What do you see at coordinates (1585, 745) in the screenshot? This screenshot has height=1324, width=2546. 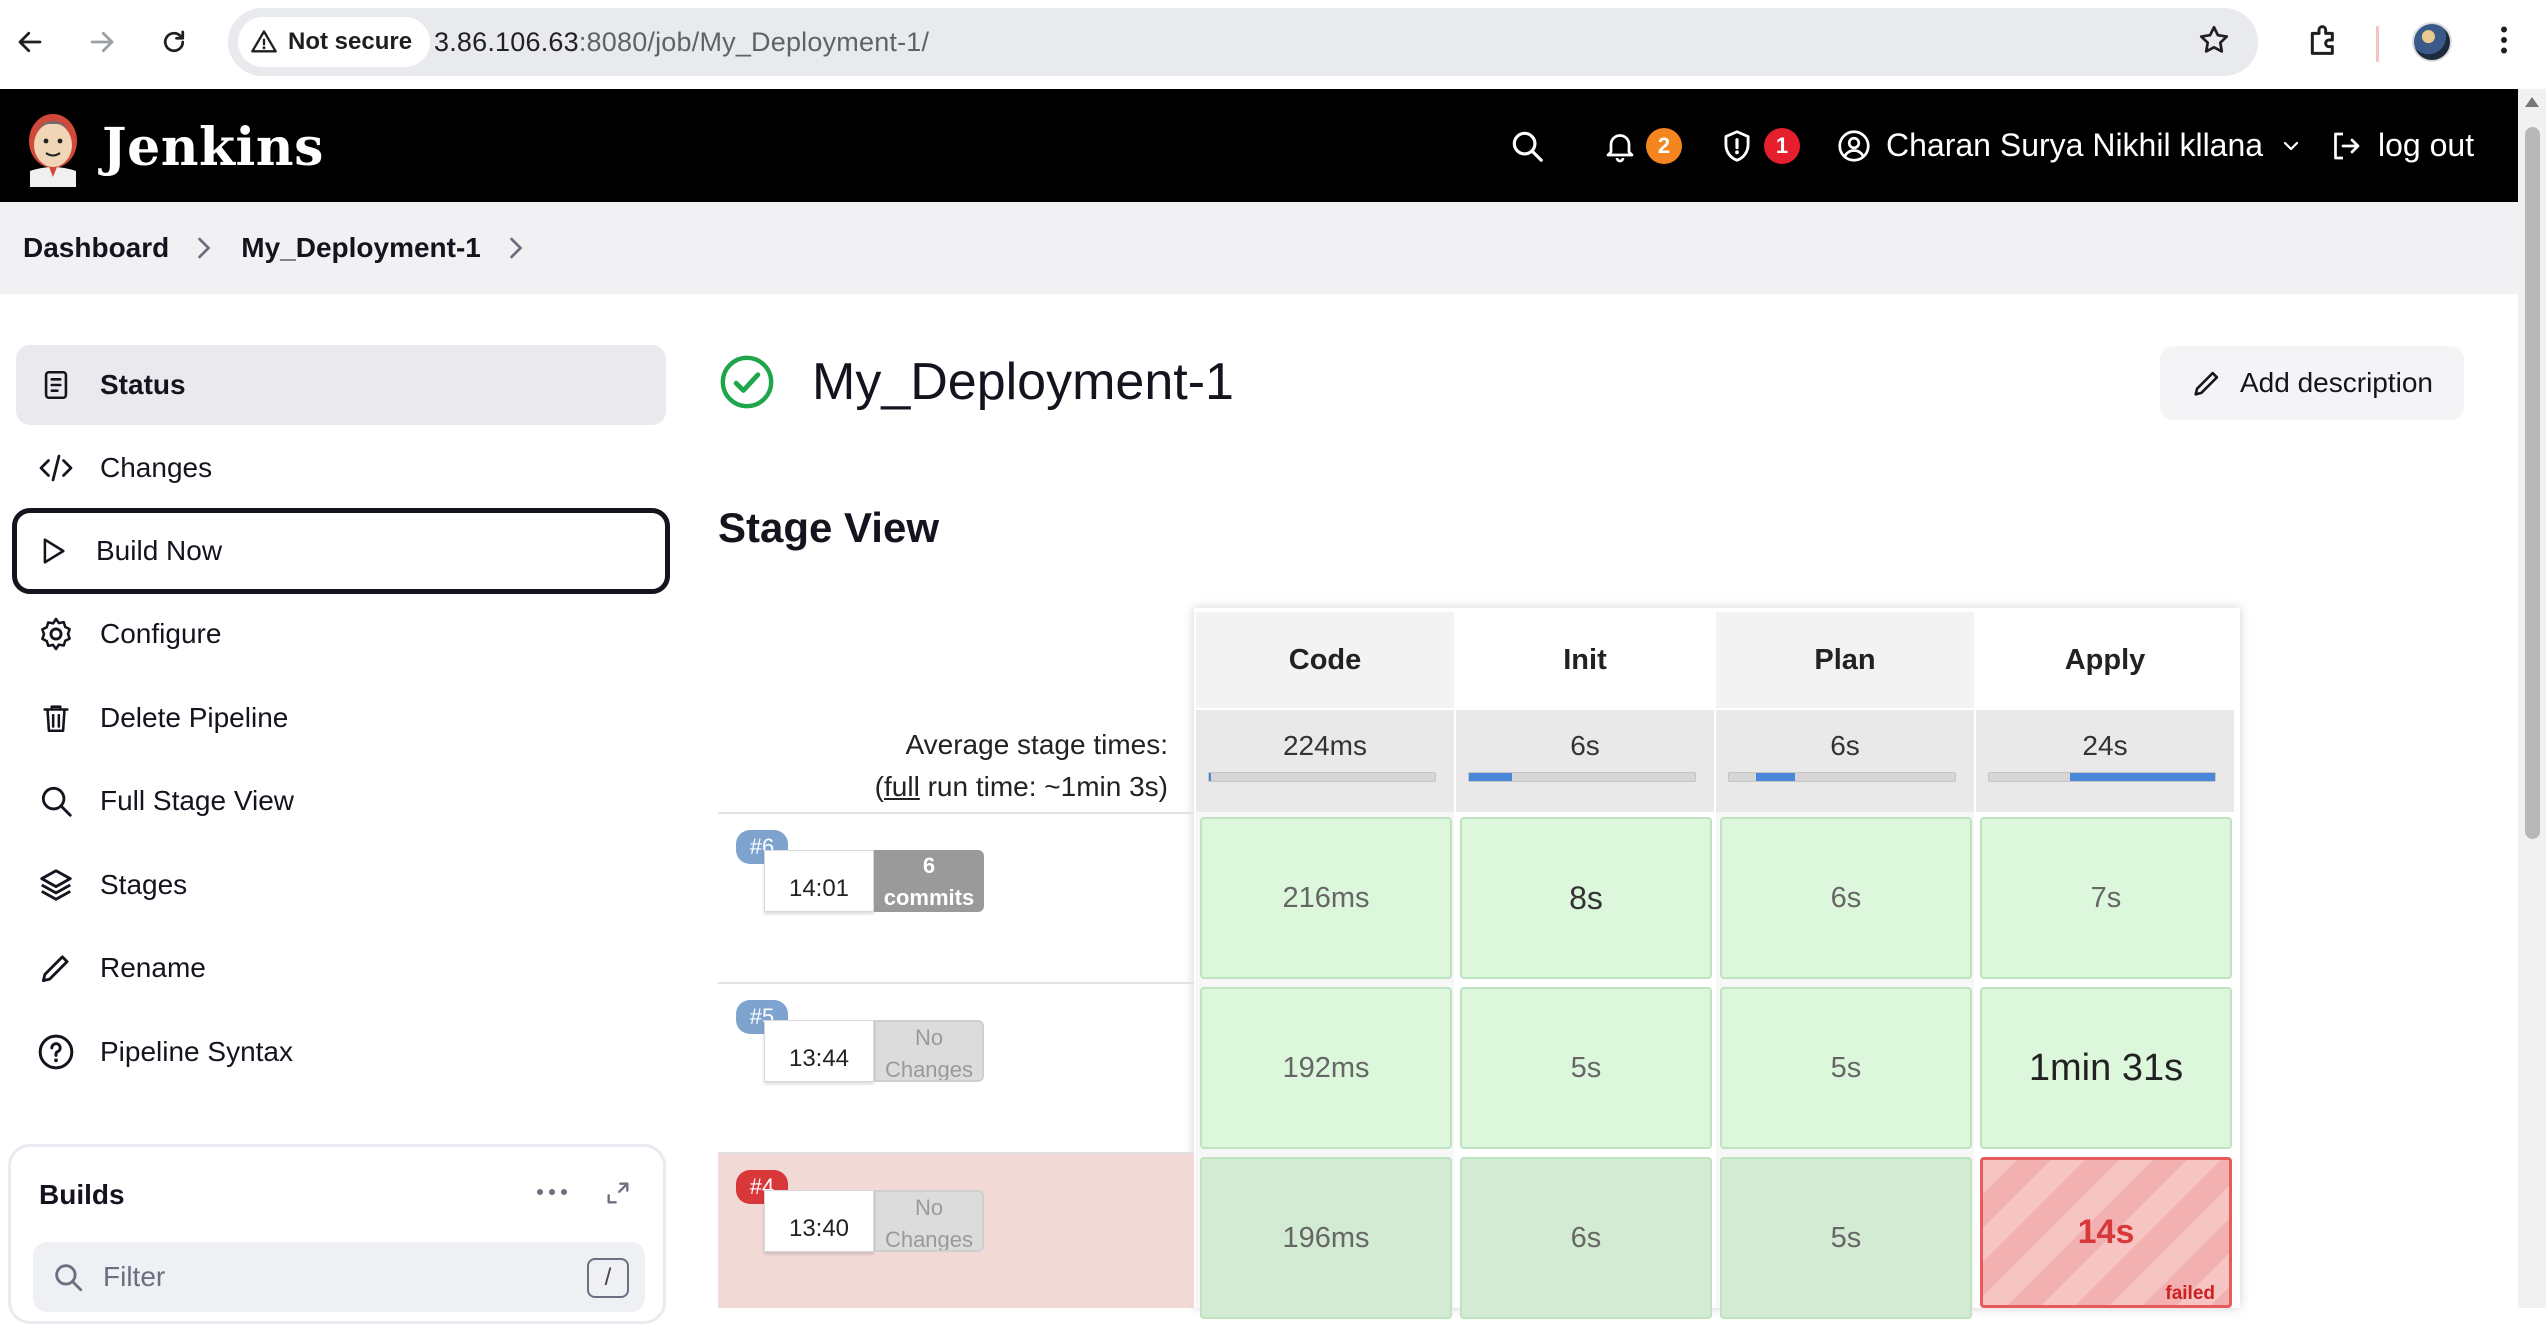 I see `average-time: 6s` at bounding box center [1585, 745].